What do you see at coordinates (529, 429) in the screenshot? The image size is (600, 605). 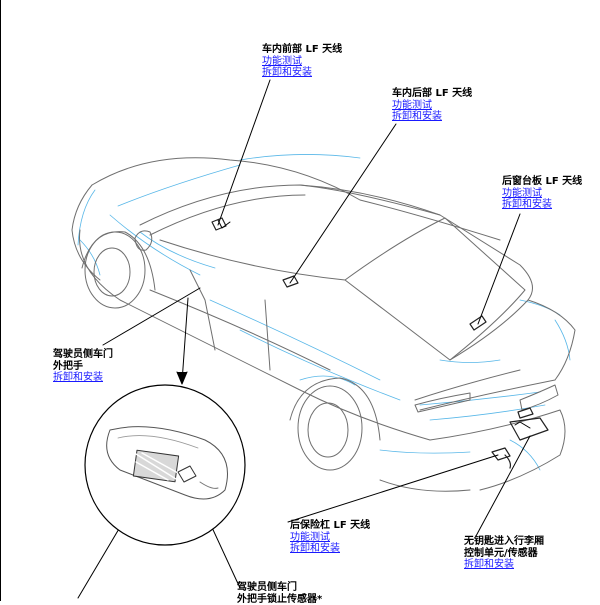 I see `keyless-bracket-shape` at bounding box center [529, 429].